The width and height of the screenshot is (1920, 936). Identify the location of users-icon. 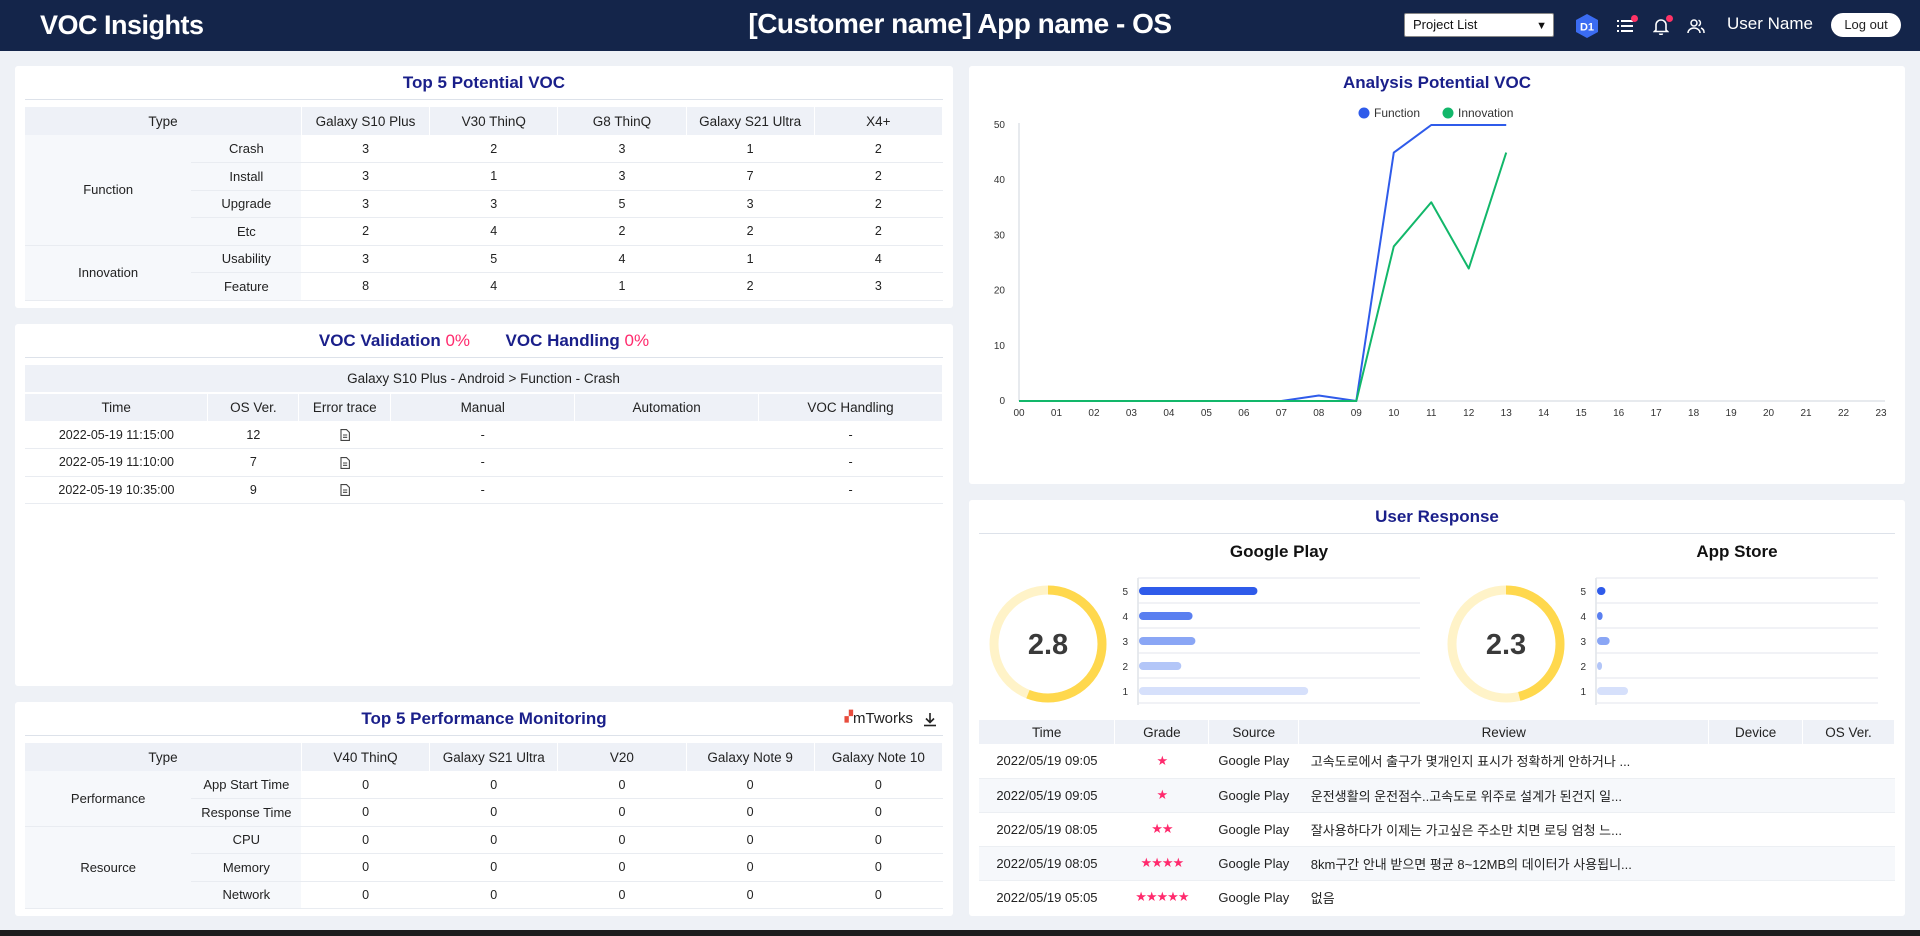
(1696, 26).